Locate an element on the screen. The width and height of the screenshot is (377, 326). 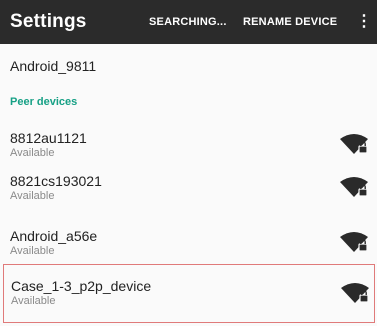
peer-device-name: 8821cs193021 is located at coordinates (56, 181).